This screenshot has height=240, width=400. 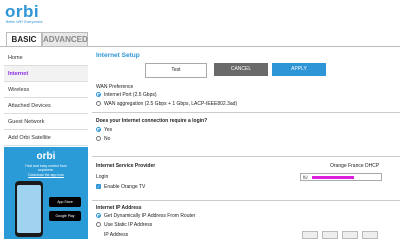 What do you see at coordinates (299, 69) in the screenshot?
I see `apply-button: APPLY` at bounding box center [299, 69].